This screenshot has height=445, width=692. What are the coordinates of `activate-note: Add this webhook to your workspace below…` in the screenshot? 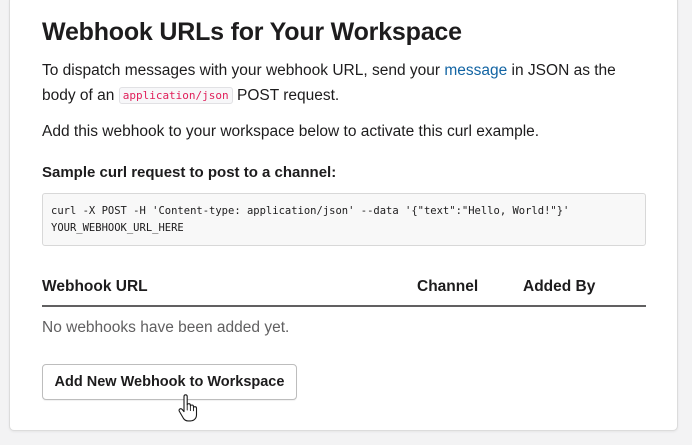 It's located at (291, 131).